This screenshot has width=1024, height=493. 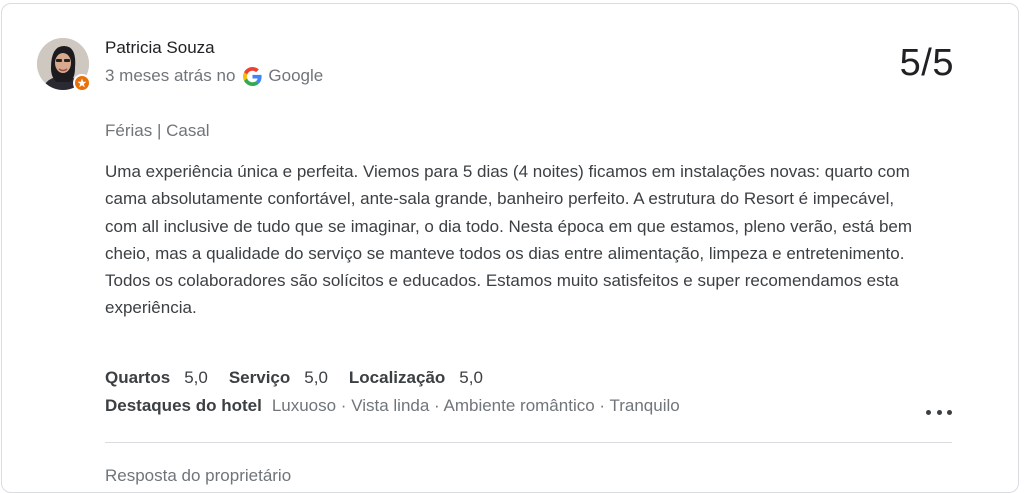 I want to click on rating-location: Localização 5,0, so click(x=416, y=378).